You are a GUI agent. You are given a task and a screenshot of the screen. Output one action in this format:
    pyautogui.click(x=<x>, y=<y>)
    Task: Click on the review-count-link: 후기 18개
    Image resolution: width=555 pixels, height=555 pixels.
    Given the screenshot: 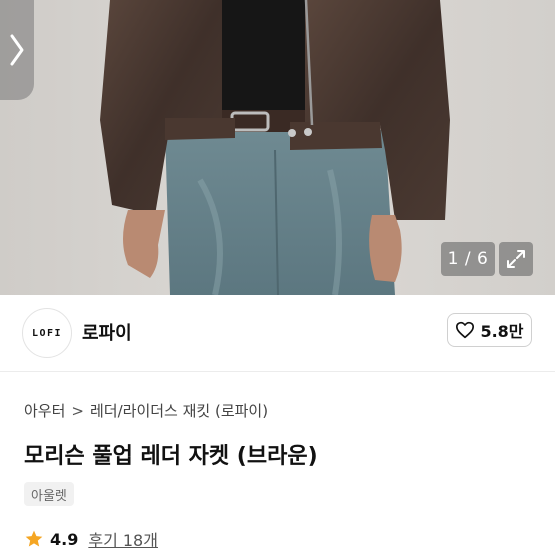 What is the action you would take?
    pyautogui.click(x=123, y=539)
    